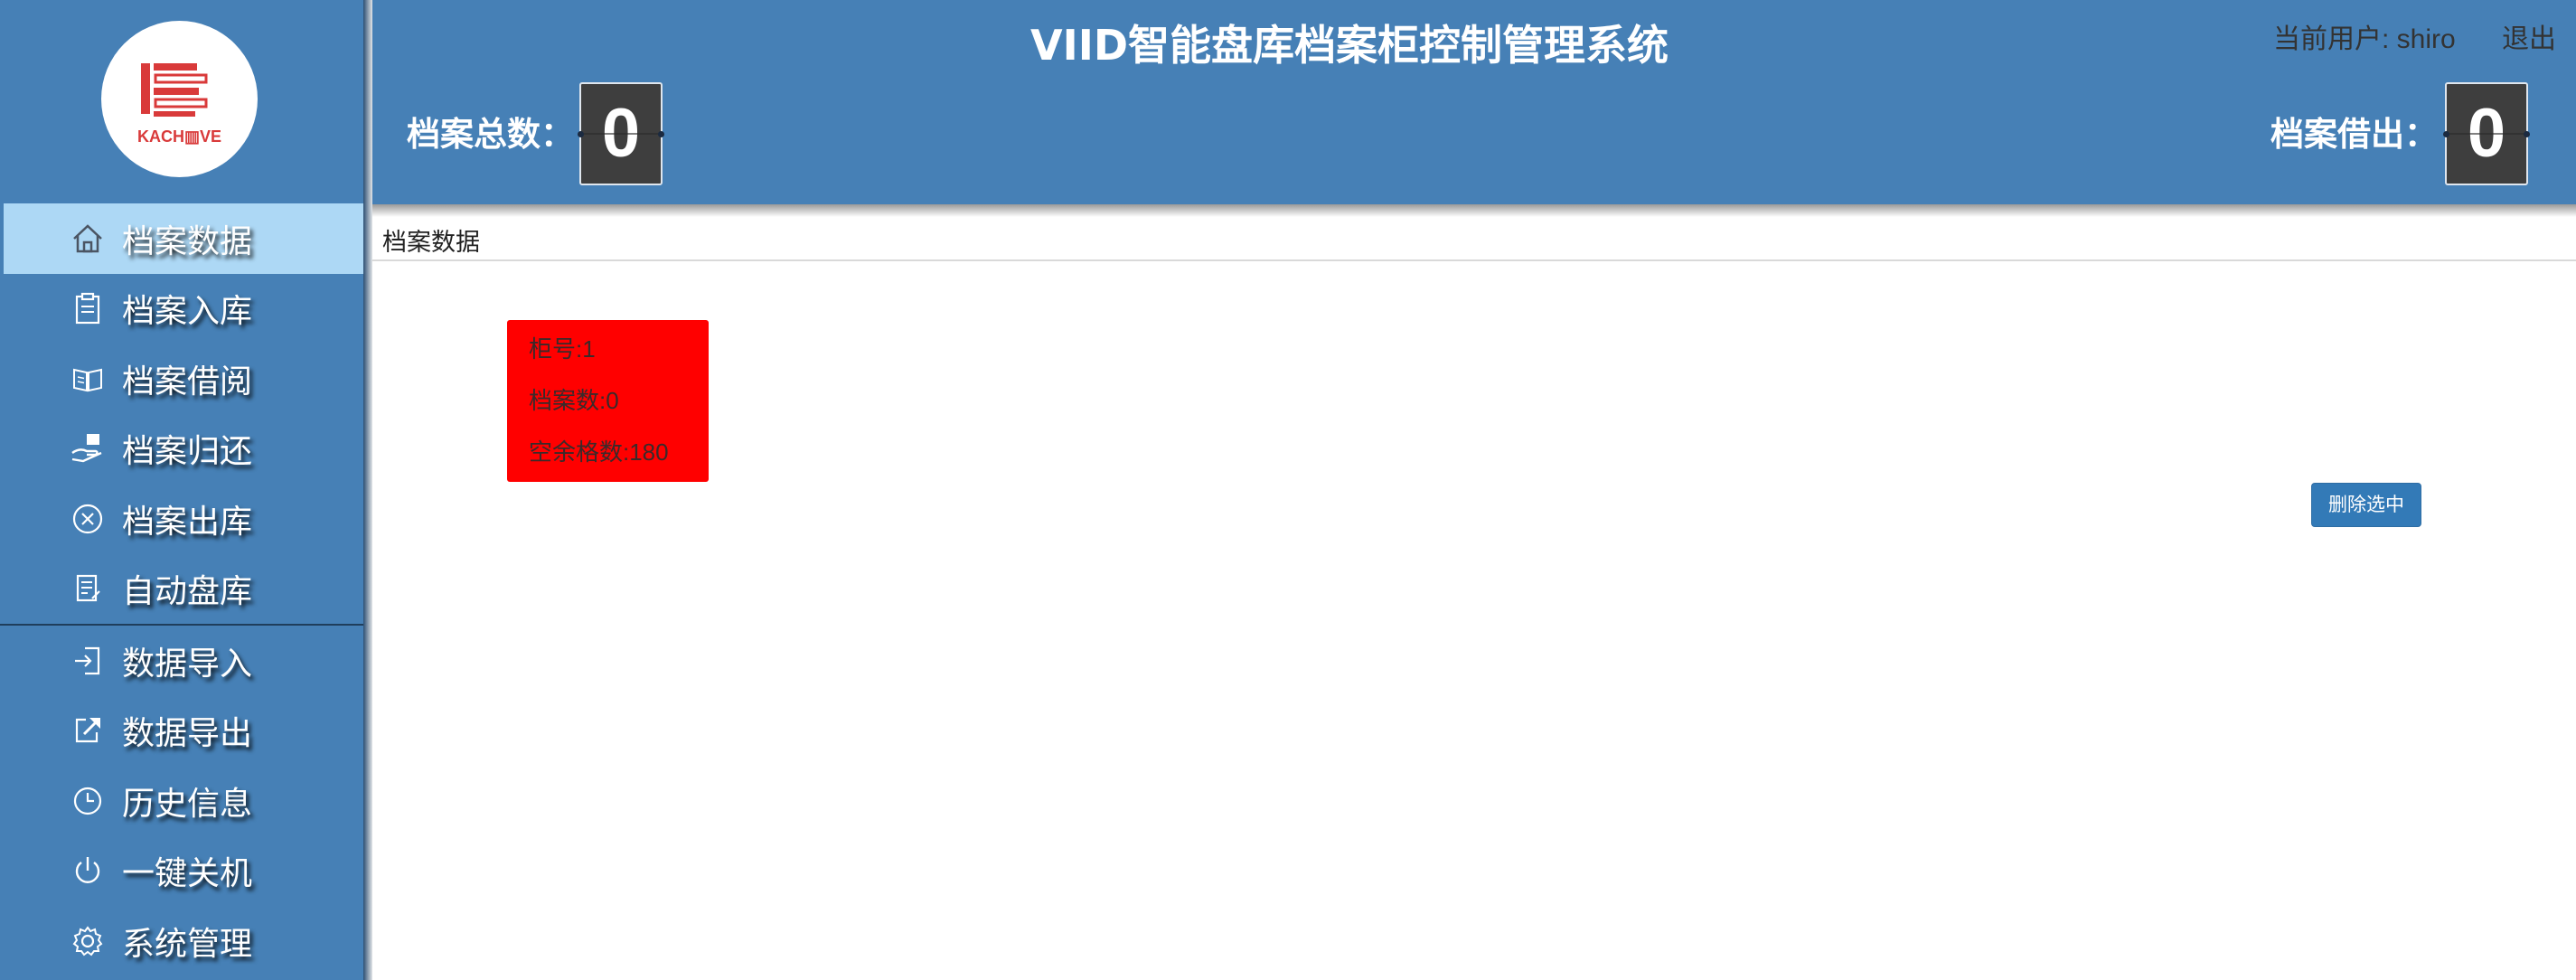 This screenshot has height=980, width=2576. What do you see at coordinates (431, 243) in the screenshot?
I see `breadcrumb: 档案数据` at bounding box center [431, 243].